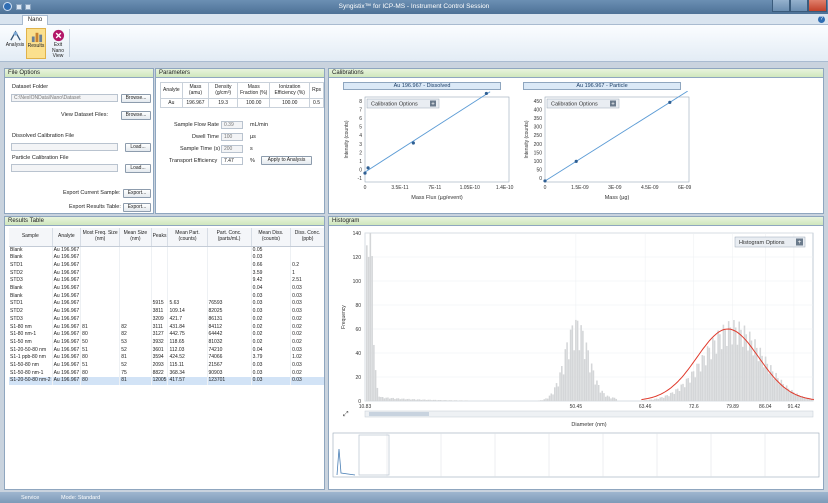  I want to click on results-cell: 52, so click(135, 350).